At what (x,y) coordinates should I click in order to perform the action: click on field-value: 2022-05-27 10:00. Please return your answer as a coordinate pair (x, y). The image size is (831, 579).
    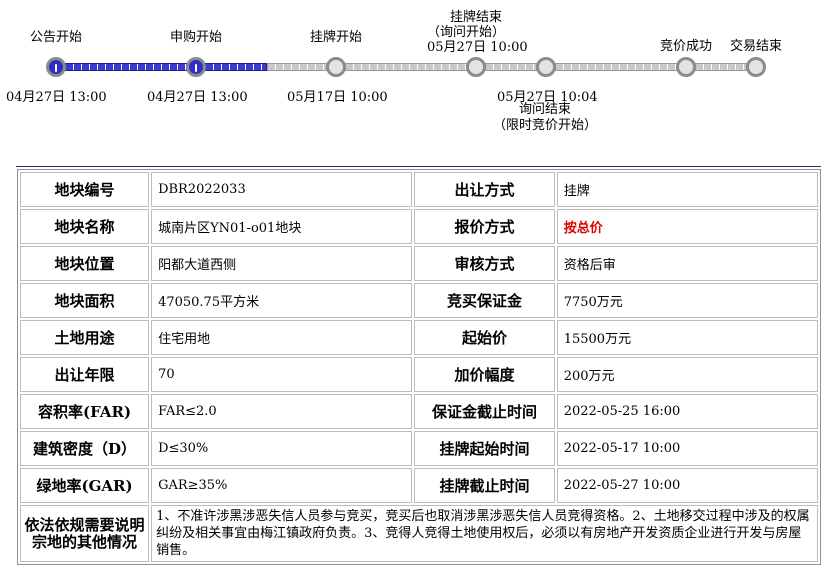
    Looking at the image, I should click on (687, 485).